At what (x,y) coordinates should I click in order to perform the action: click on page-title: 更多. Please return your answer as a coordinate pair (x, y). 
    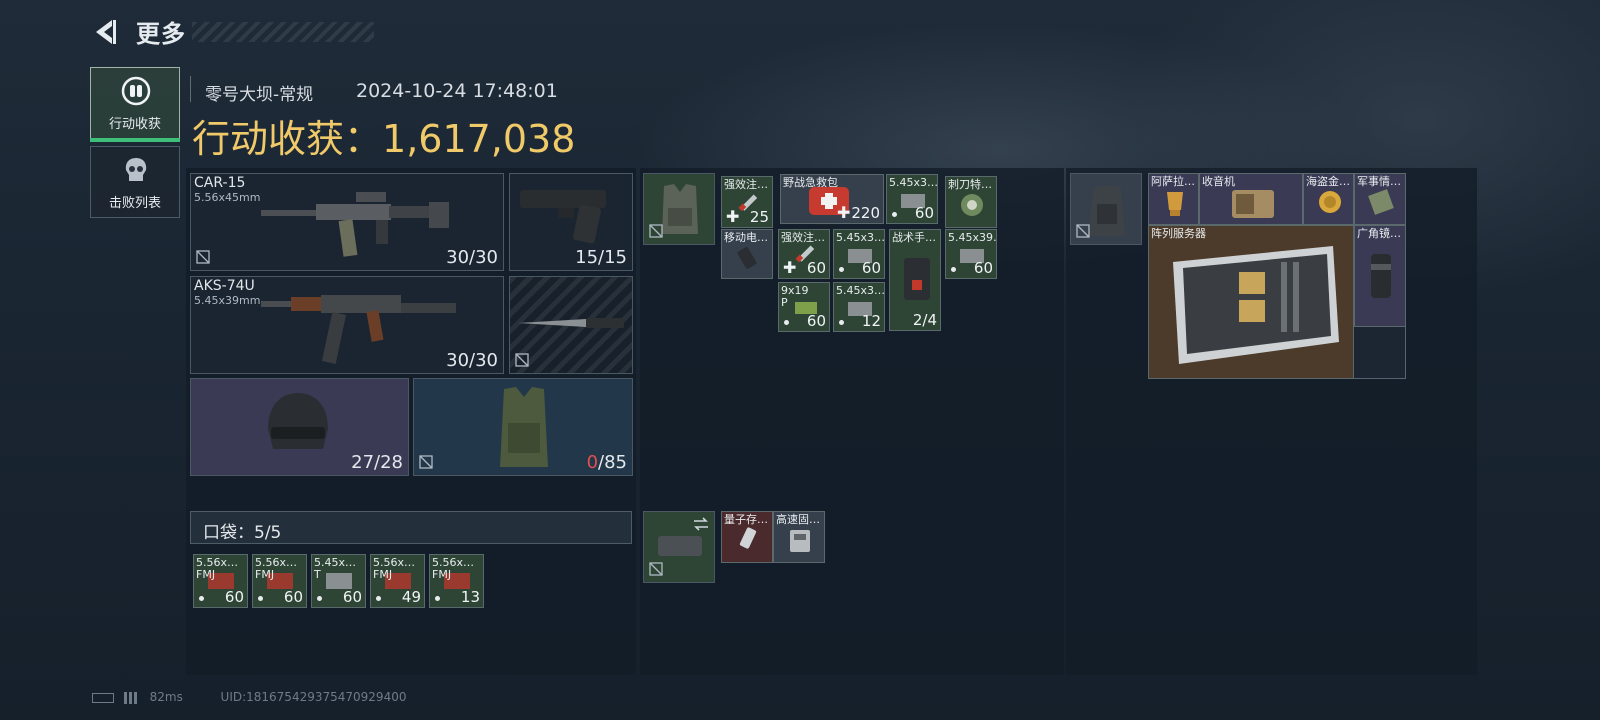
    Looking at the image, I should click on (161, 34).